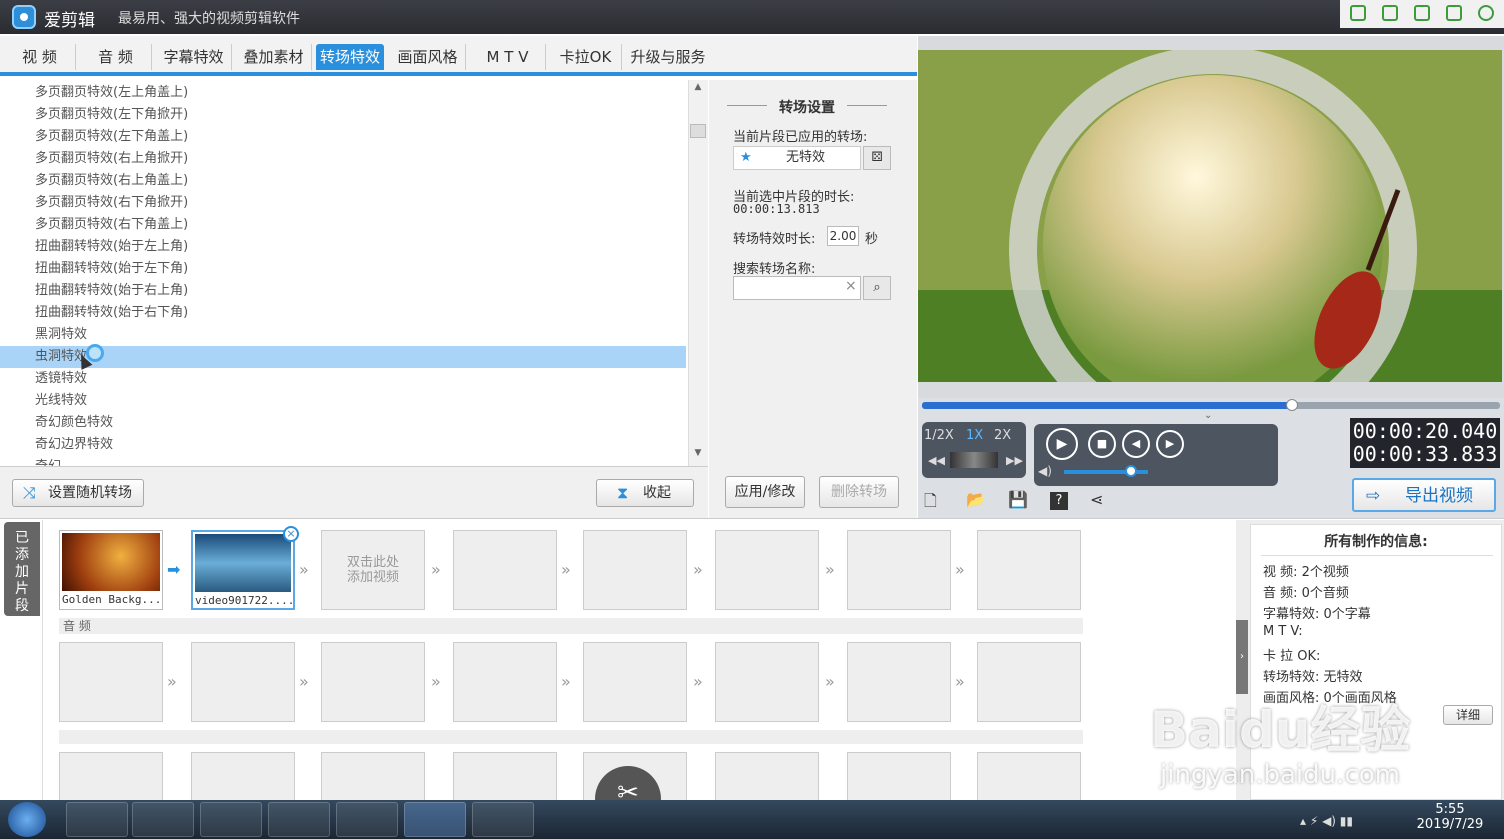 This screenshot has width=1504, height=839. I want to click on tab-subtitle: 字幕特效, so click(194, 57).